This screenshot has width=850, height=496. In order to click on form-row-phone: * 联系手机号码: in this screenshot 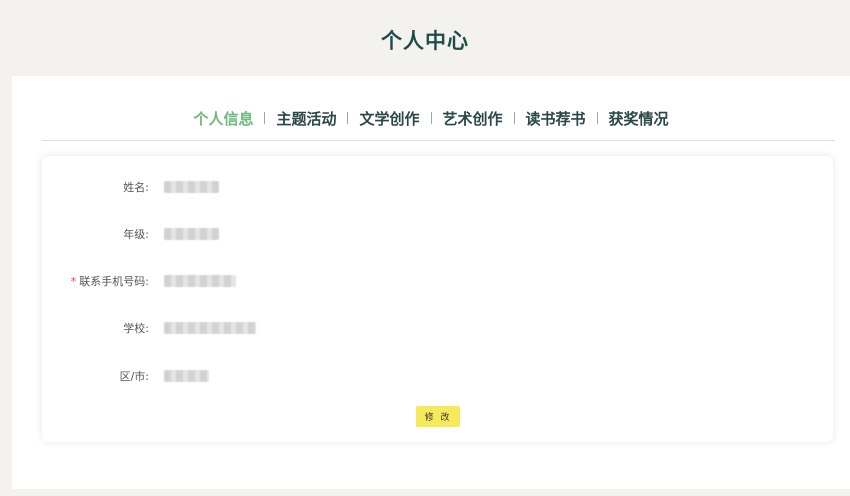, I will do `click(437, 281)`.